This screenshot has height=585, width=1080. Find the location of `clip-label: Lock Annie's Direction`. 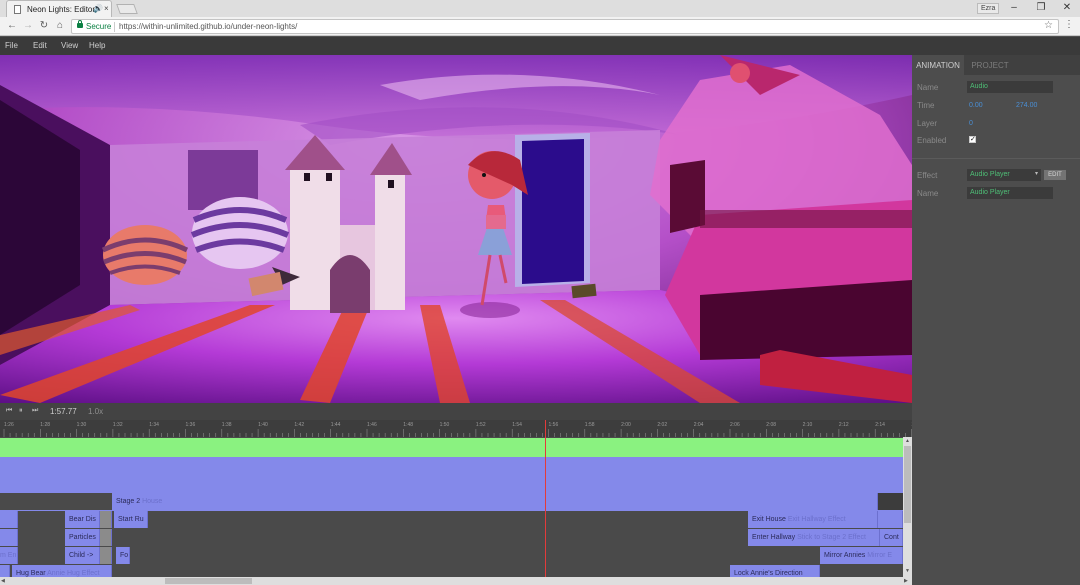

clip-label: Lock Annie's Direction is located at coordinates (768, 573).